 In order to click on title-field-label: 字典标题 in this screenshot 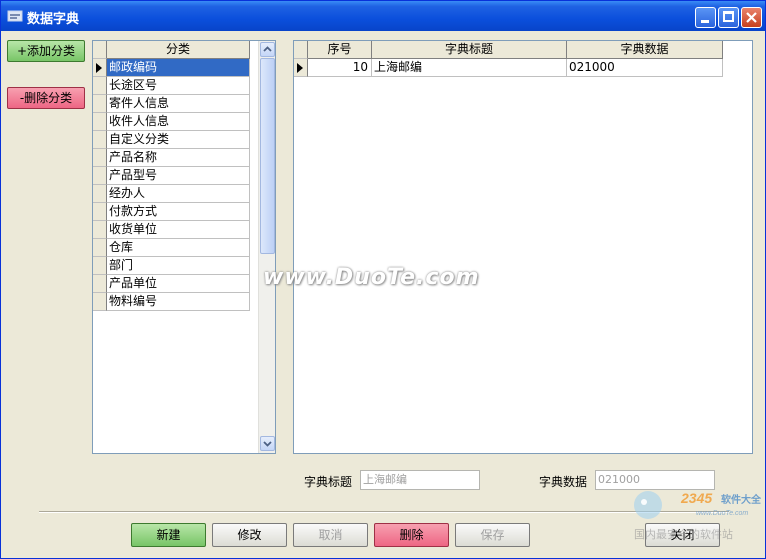, I will do `click(328, 482)`.